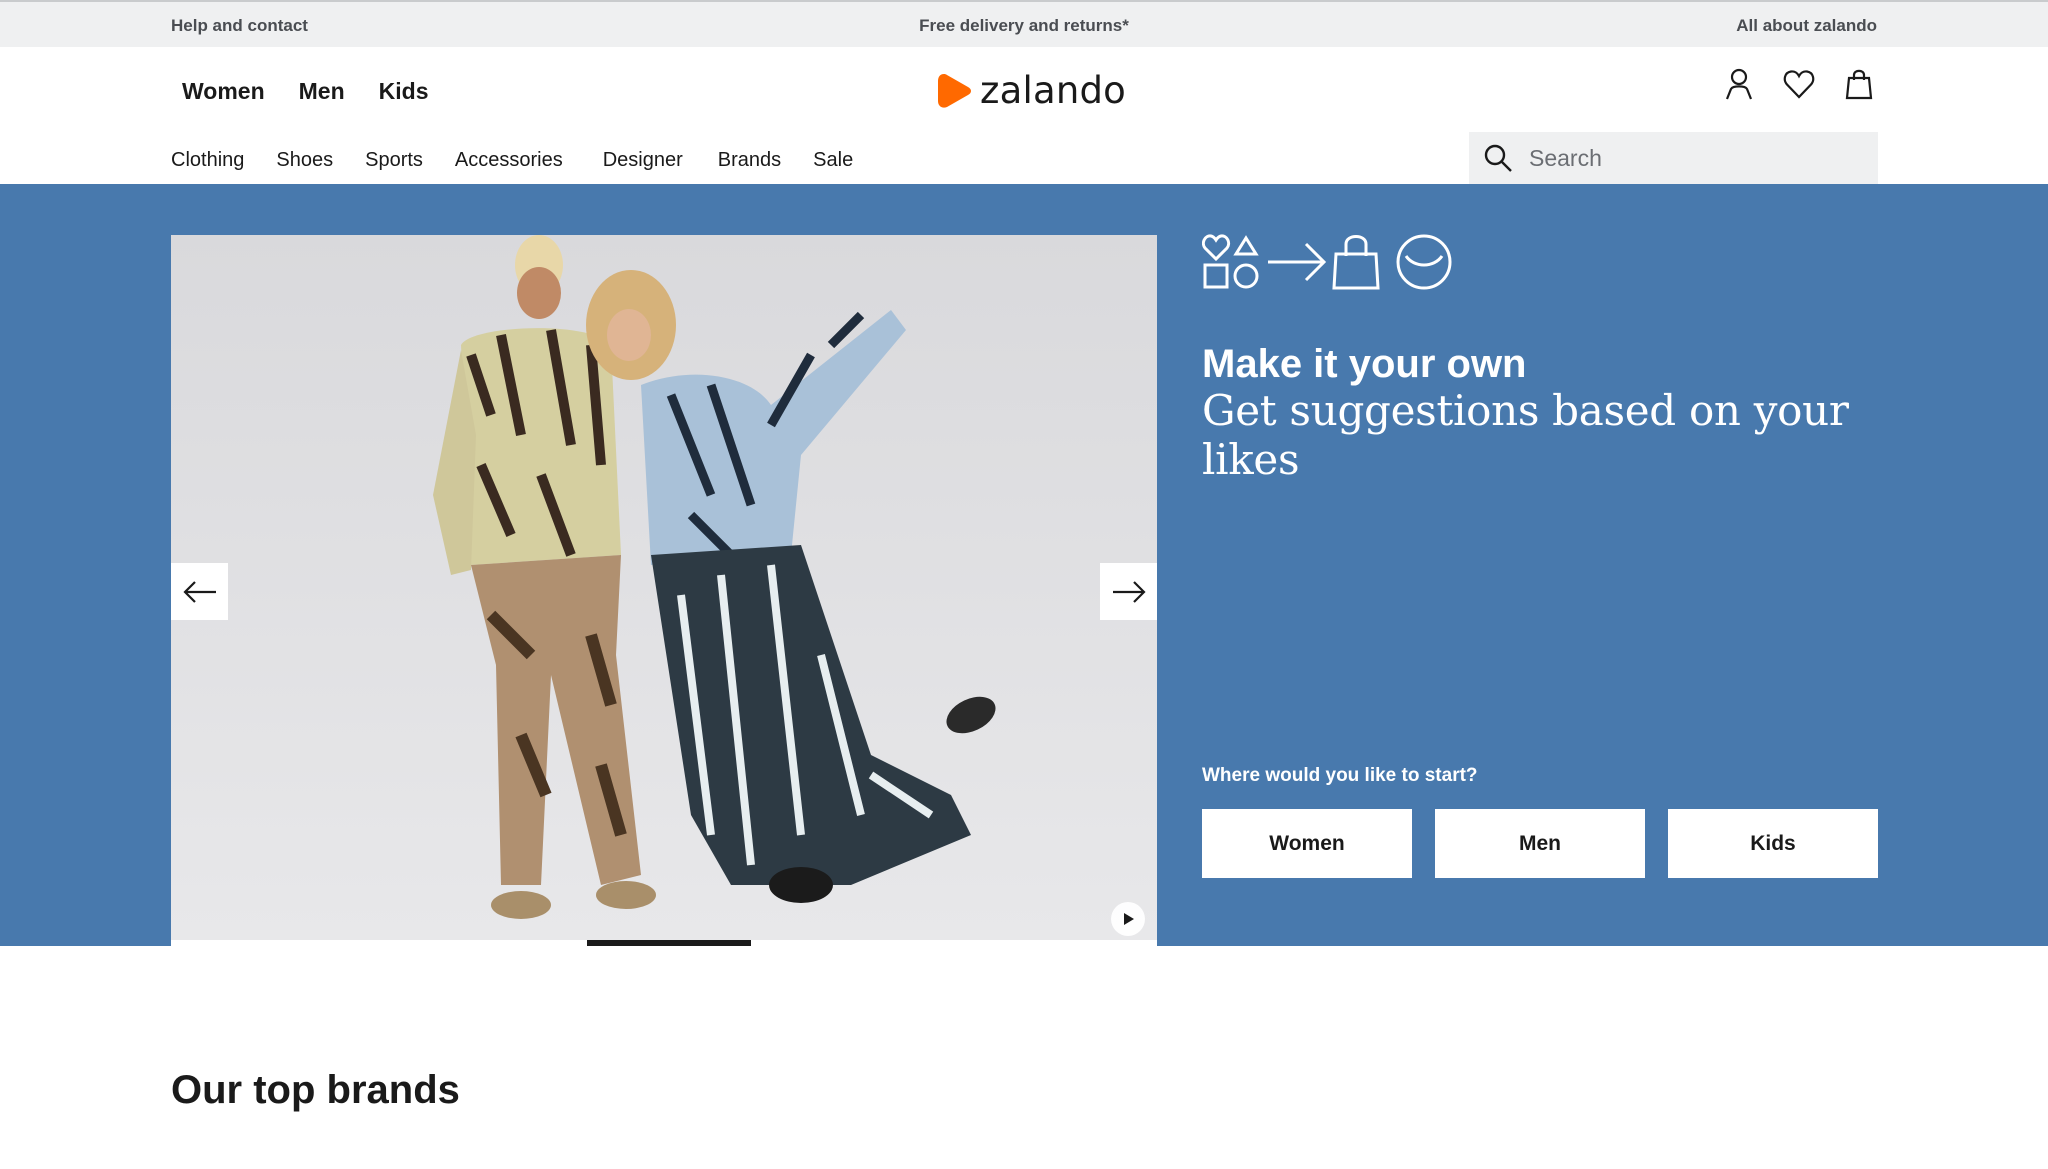  I want to click on header-icons, so click(1799, 84).